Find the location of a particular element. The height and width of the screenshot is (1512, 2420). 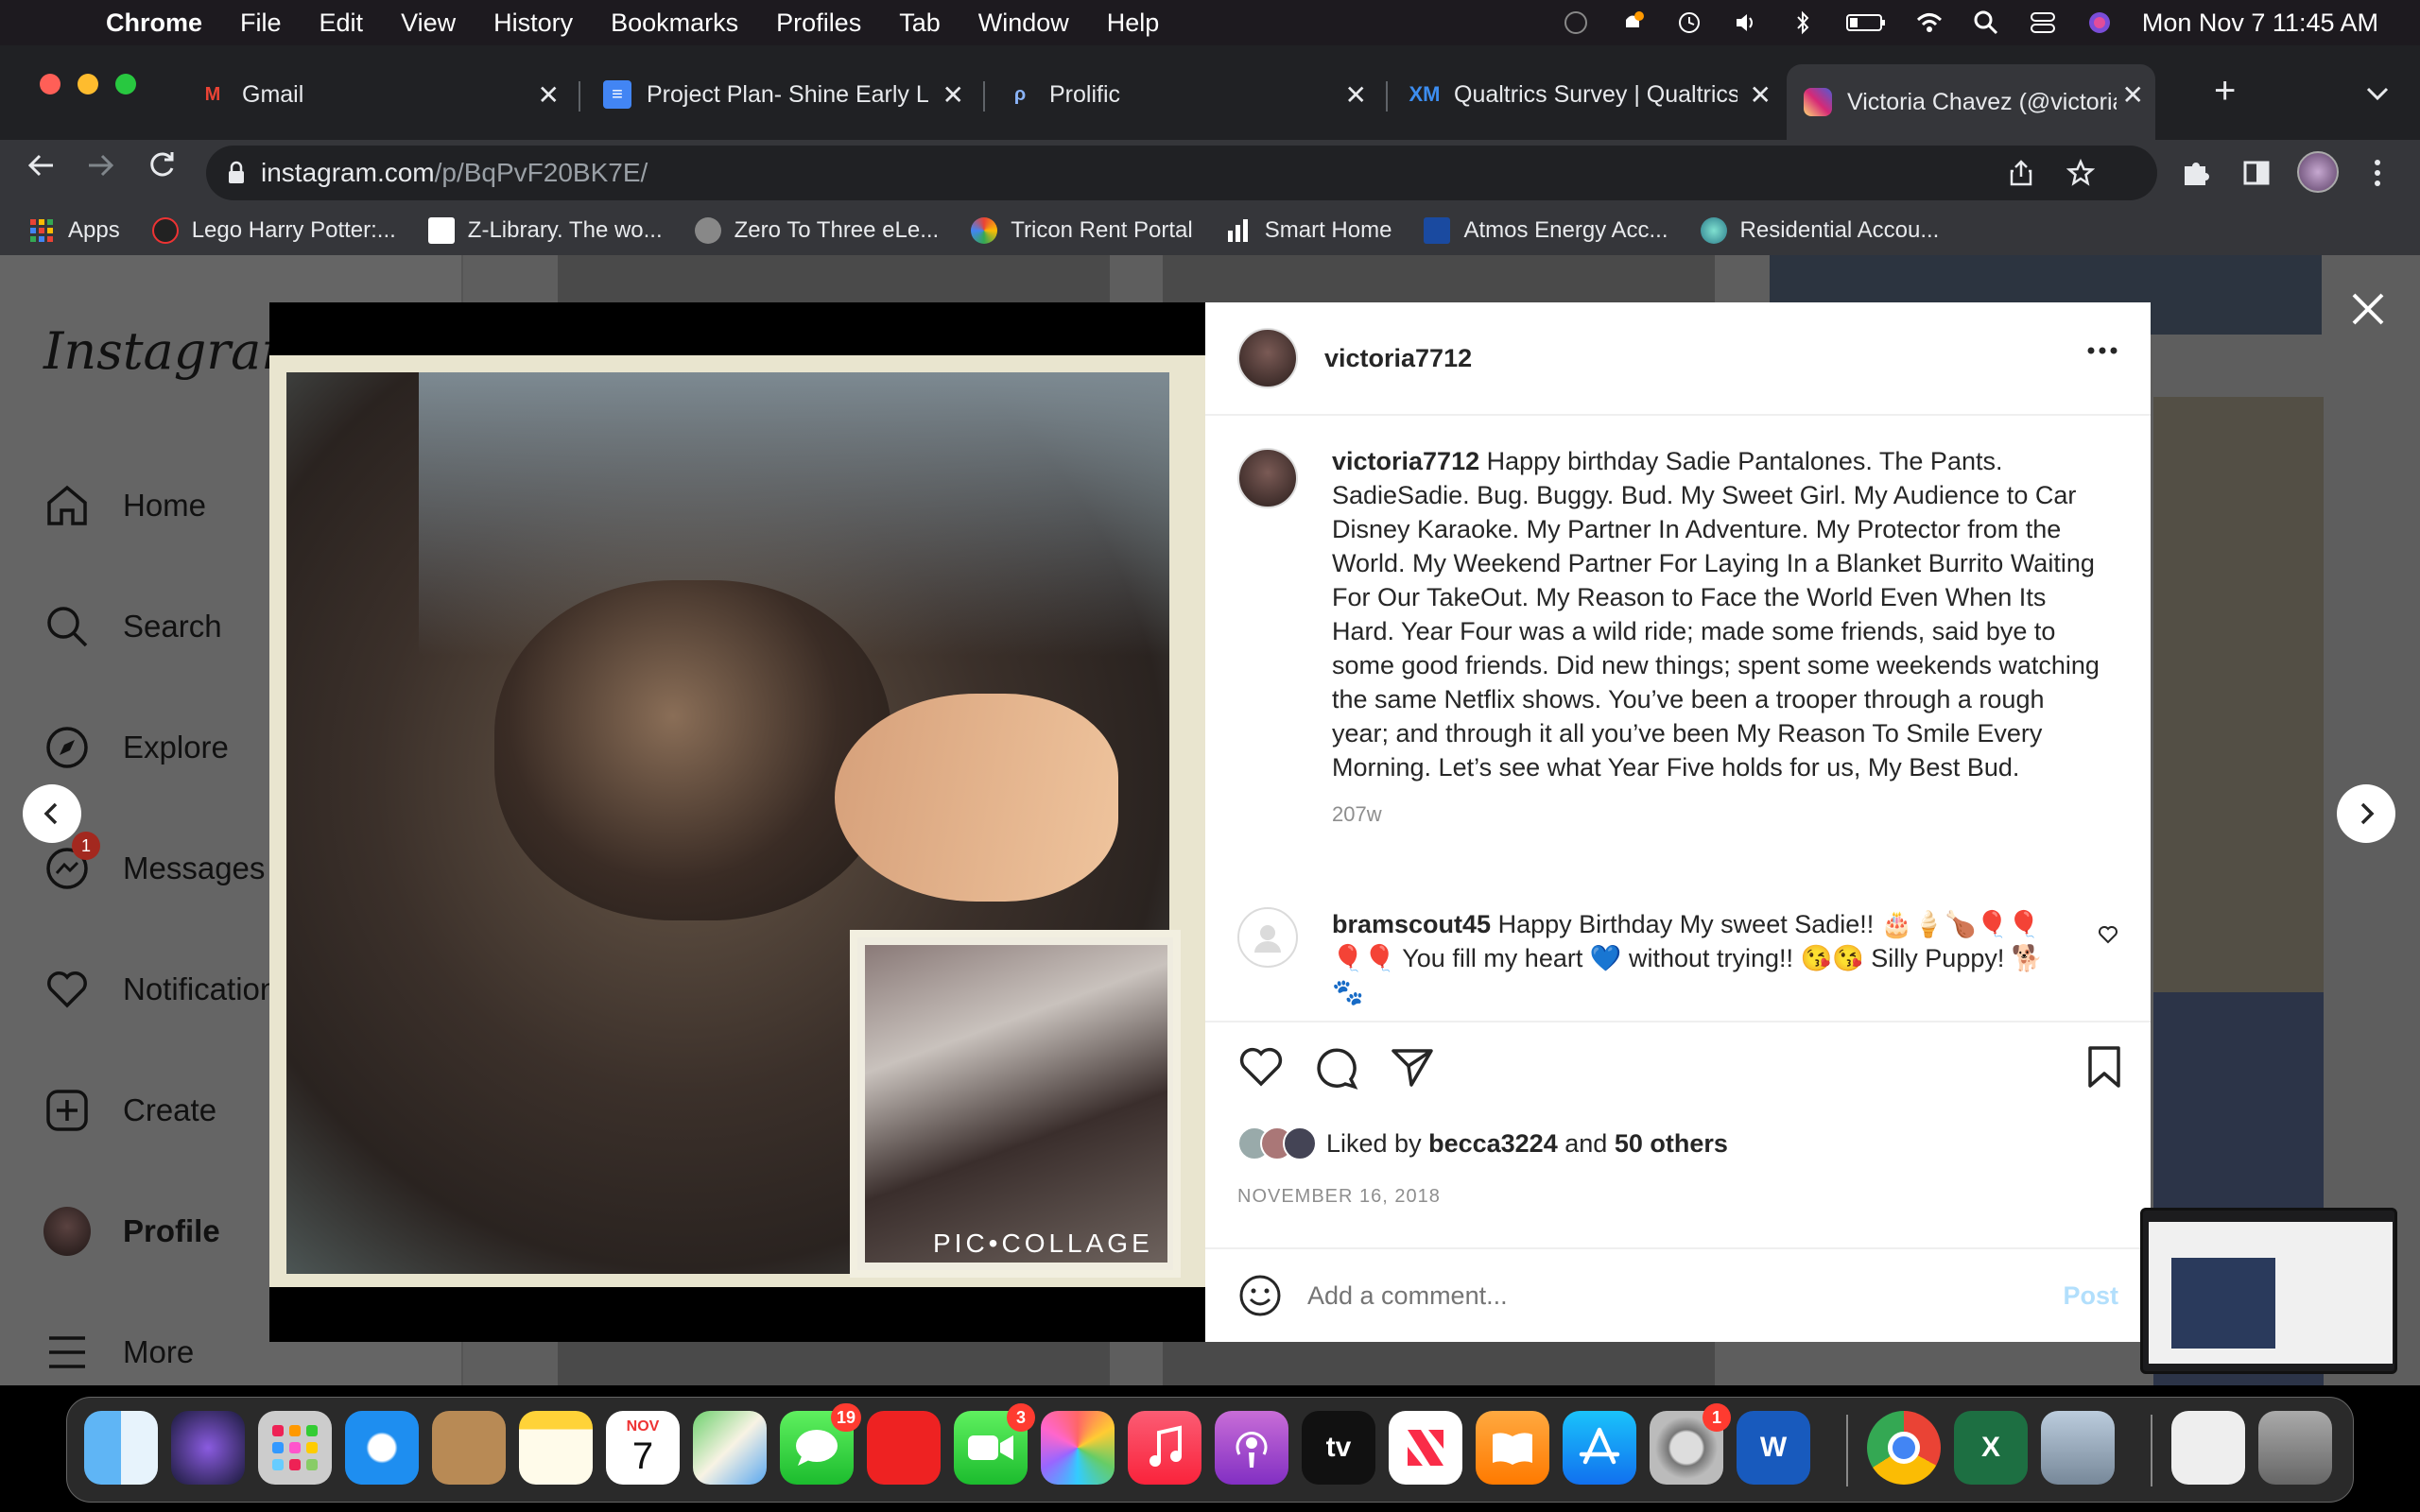

save-bookmark-icon is located at coordinates (2104, 1067).